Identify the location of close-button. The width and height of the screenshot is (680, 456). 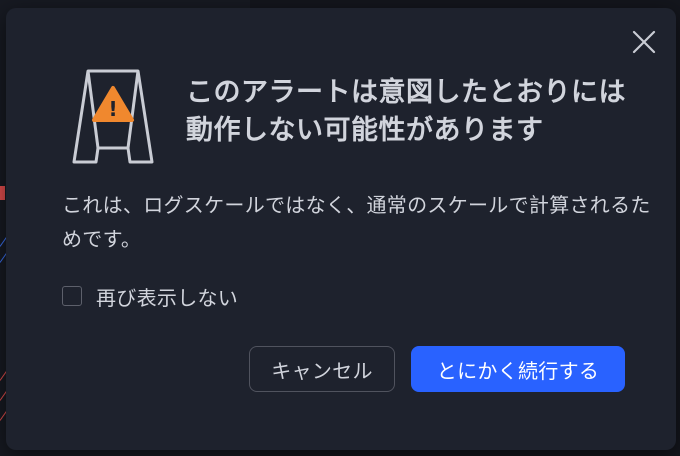
(644, 42).